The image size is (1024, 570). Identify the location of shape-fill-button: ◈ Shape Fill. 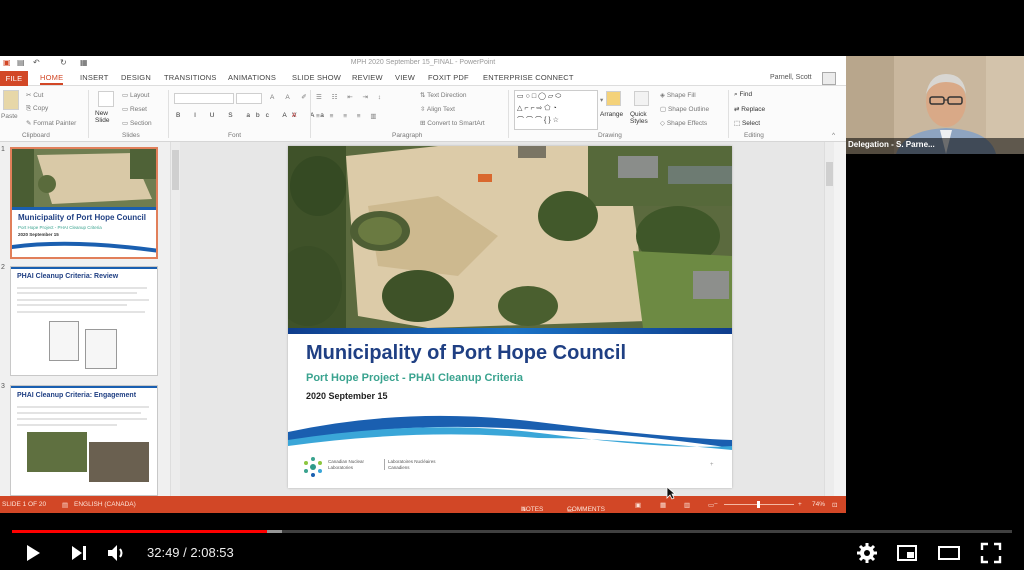
(678, 95).